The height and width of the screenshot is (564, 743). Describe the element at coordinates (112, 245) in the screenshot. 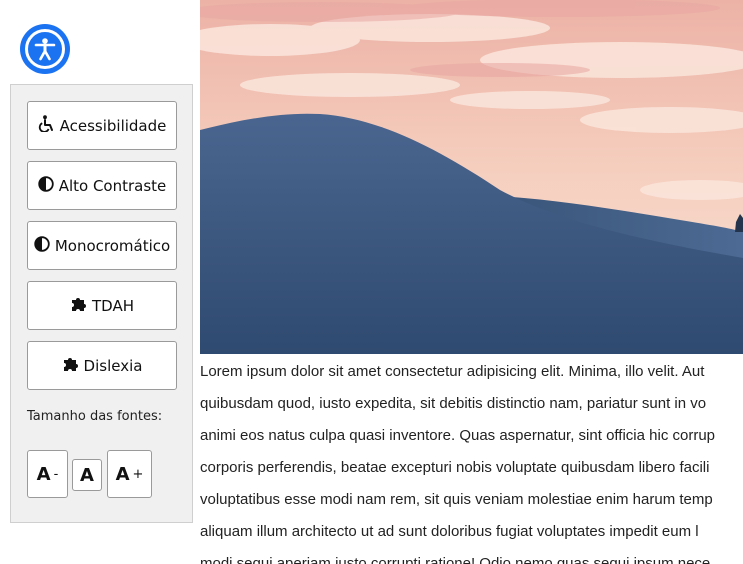

I see `monochrome-button-label: Monocromático` at that location.